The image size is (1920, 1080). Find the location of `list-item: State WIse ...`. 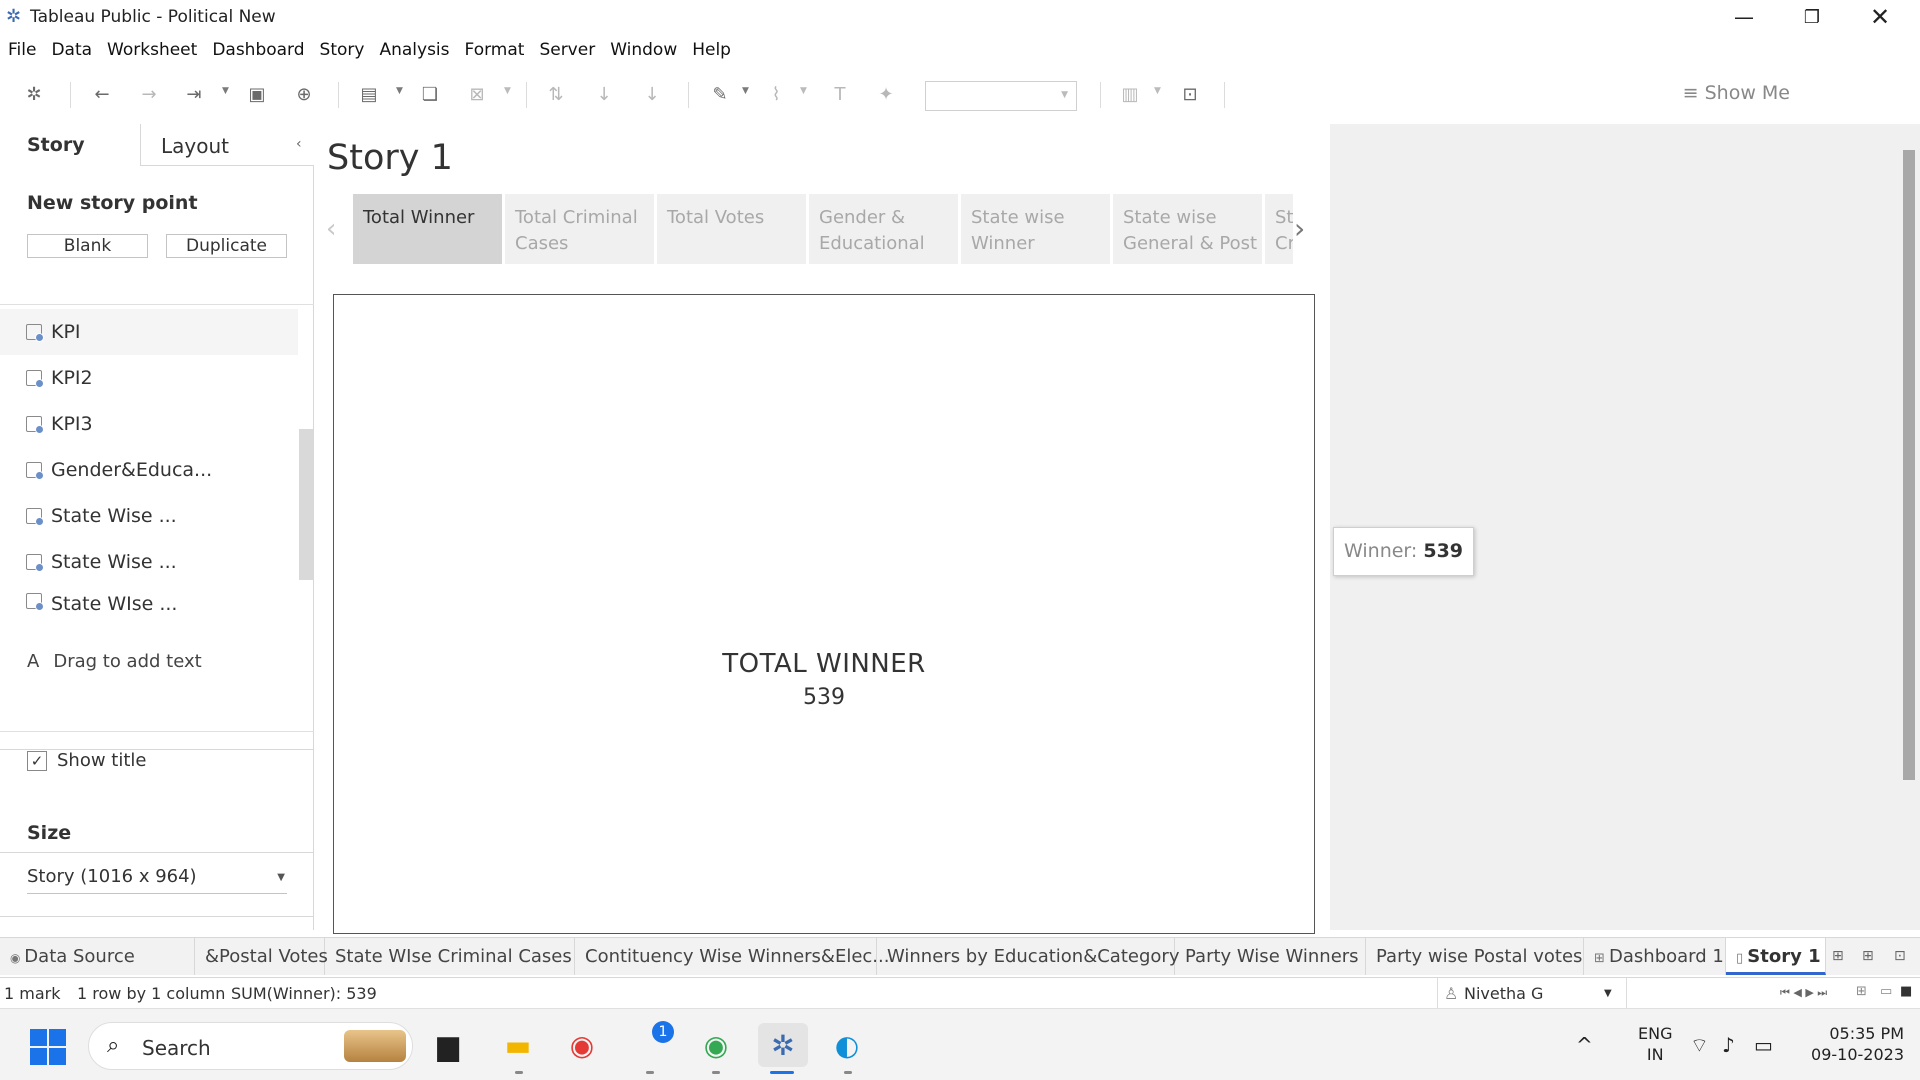

list-item: State WIse ... is located at coordinates (149, 600).